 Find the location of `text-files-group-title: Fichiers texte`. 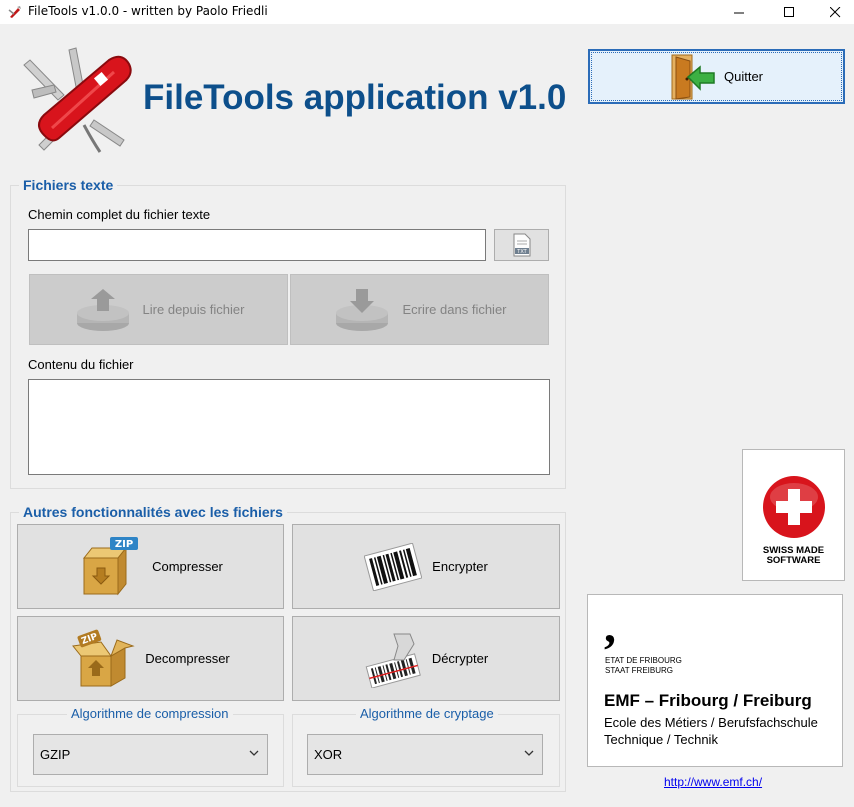

text-files-group-title: Fichiers texte is located at coordinates (68, 185).